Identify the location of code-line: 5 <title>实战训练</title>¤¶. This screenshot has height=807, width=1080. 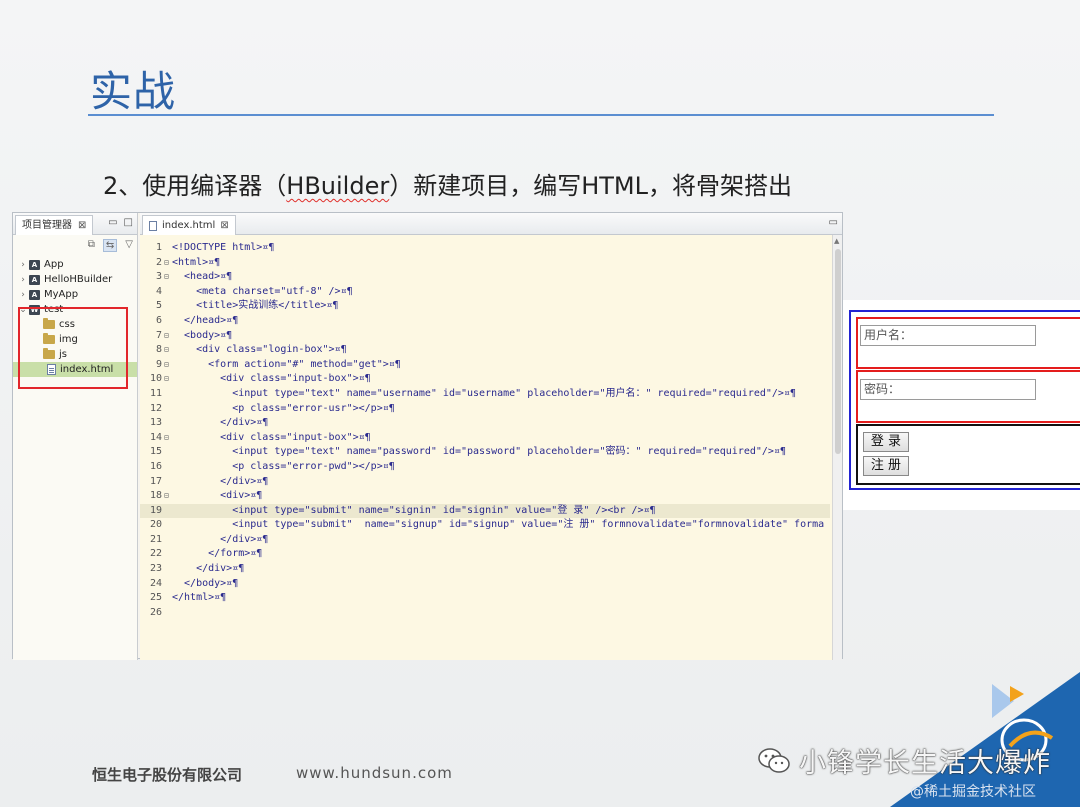
(485, 306).